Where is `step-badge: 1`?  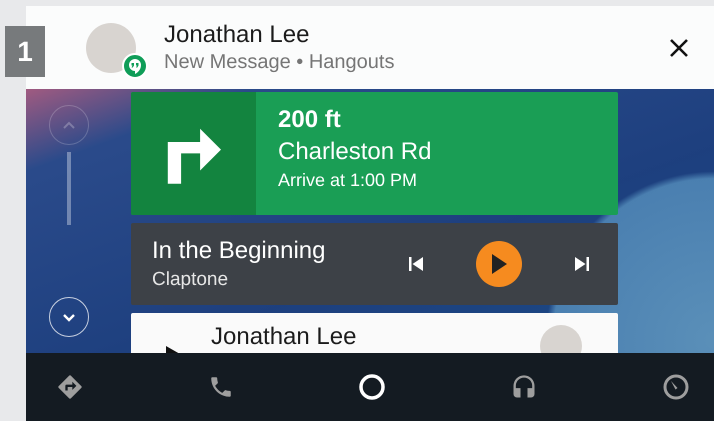
step-badge: 1 is located at coordinates (25, 51).